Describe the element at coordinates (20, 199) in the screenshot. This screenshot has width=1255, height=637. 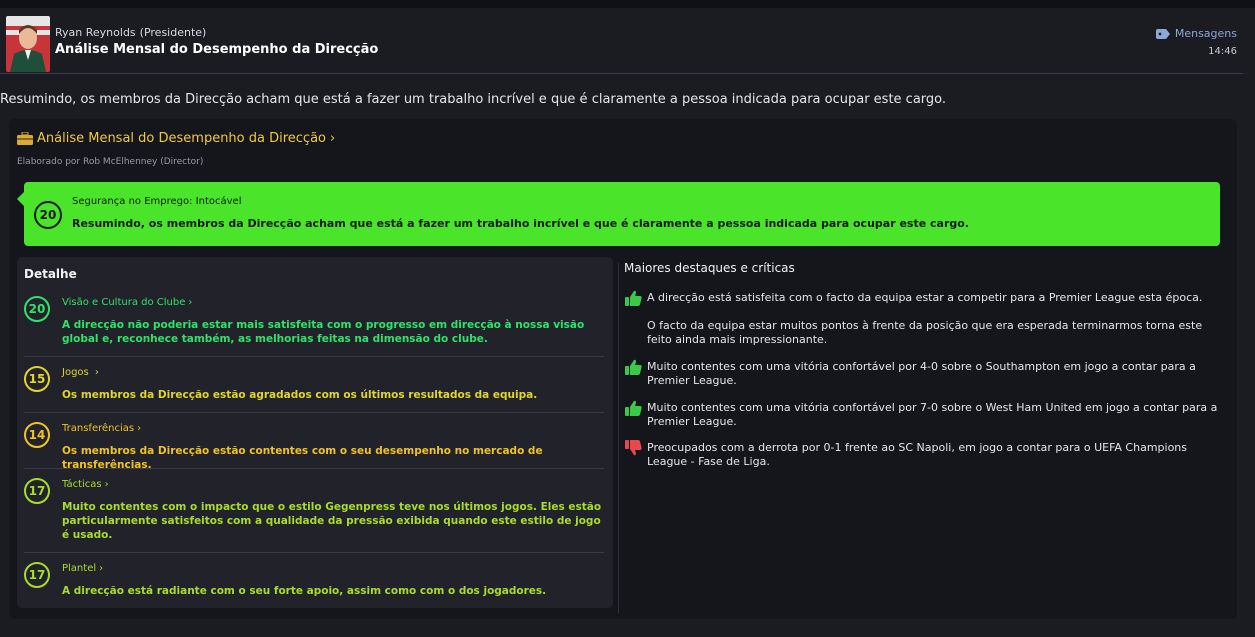
I see `callout-pointer` at that location.